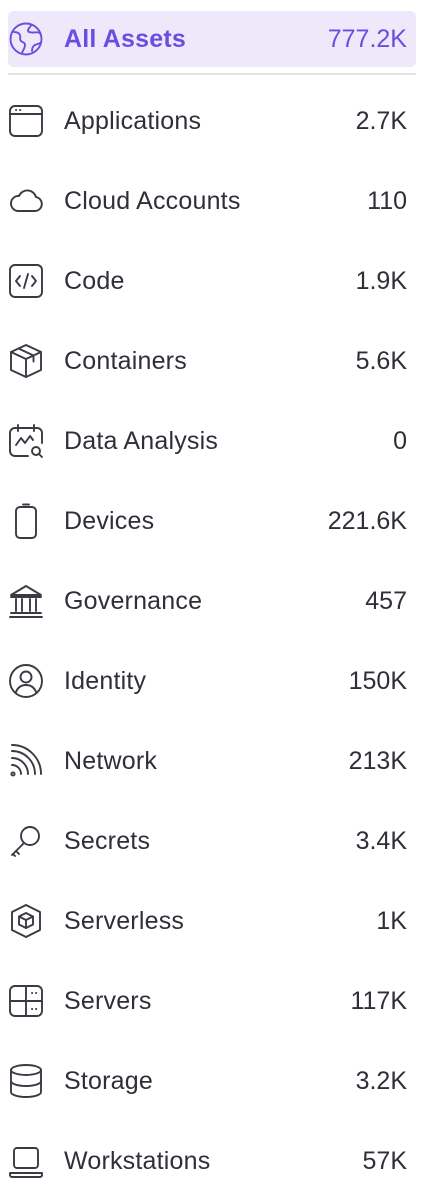  Describe the element at coordinates (212, 761) in the screenshot. I see `nav-item-network: Network 213K` at that location.